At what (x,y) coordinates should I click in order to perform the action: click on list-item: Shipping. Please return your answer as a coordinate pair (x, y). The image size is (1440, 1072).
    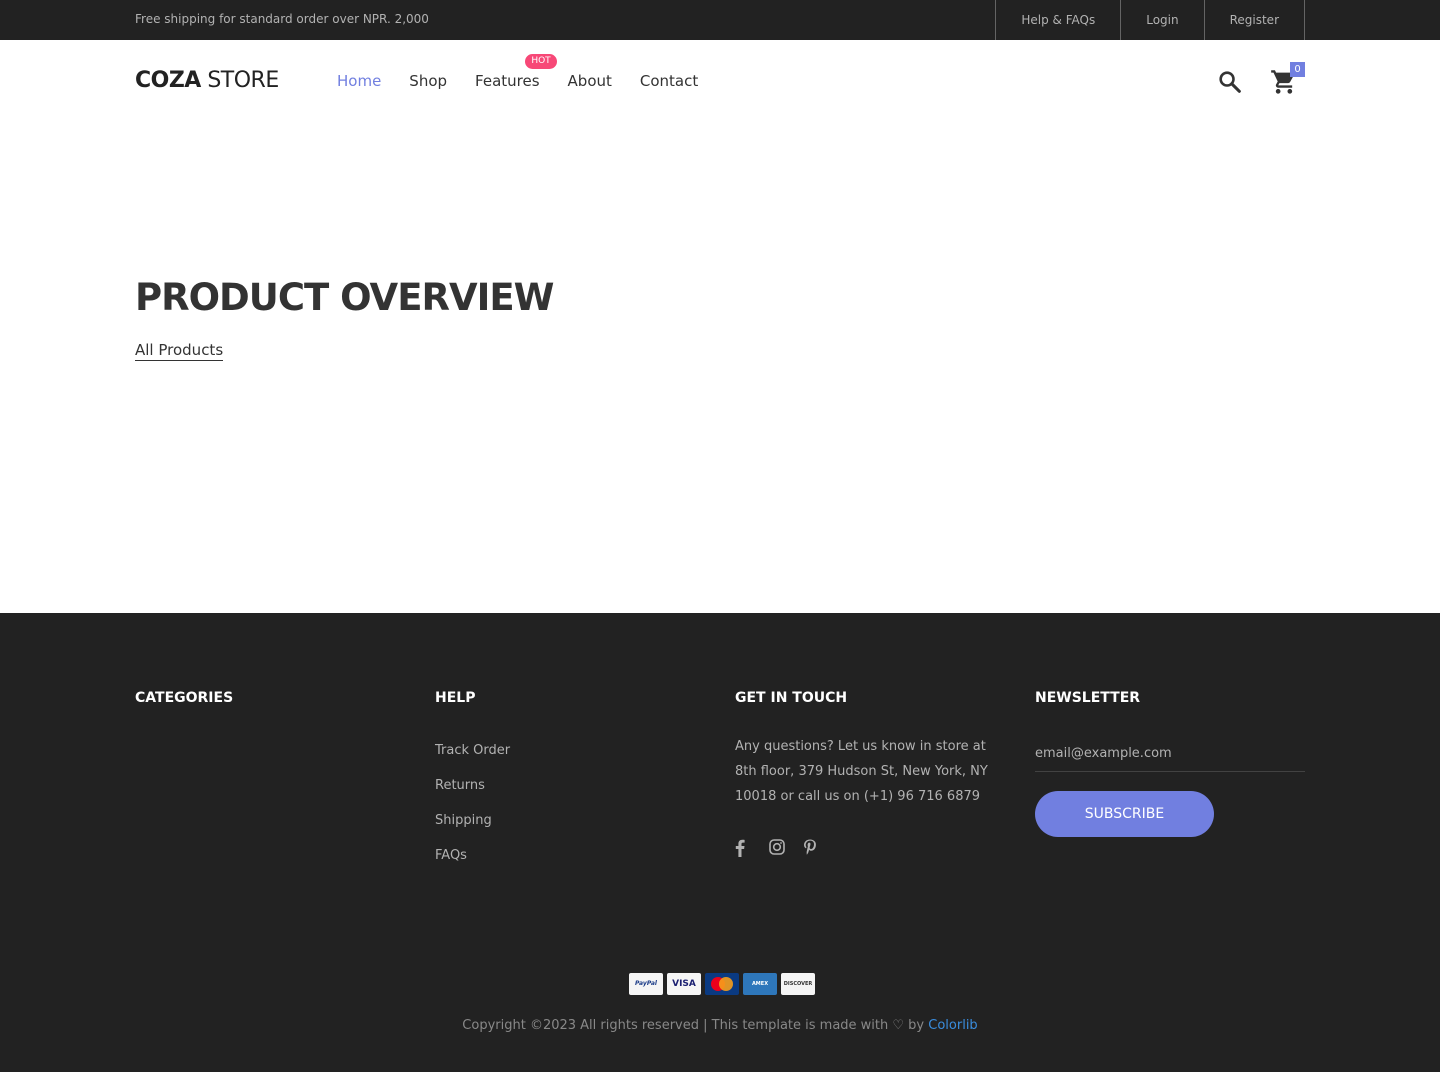
    Looking at the image, I should click on (570, 821).